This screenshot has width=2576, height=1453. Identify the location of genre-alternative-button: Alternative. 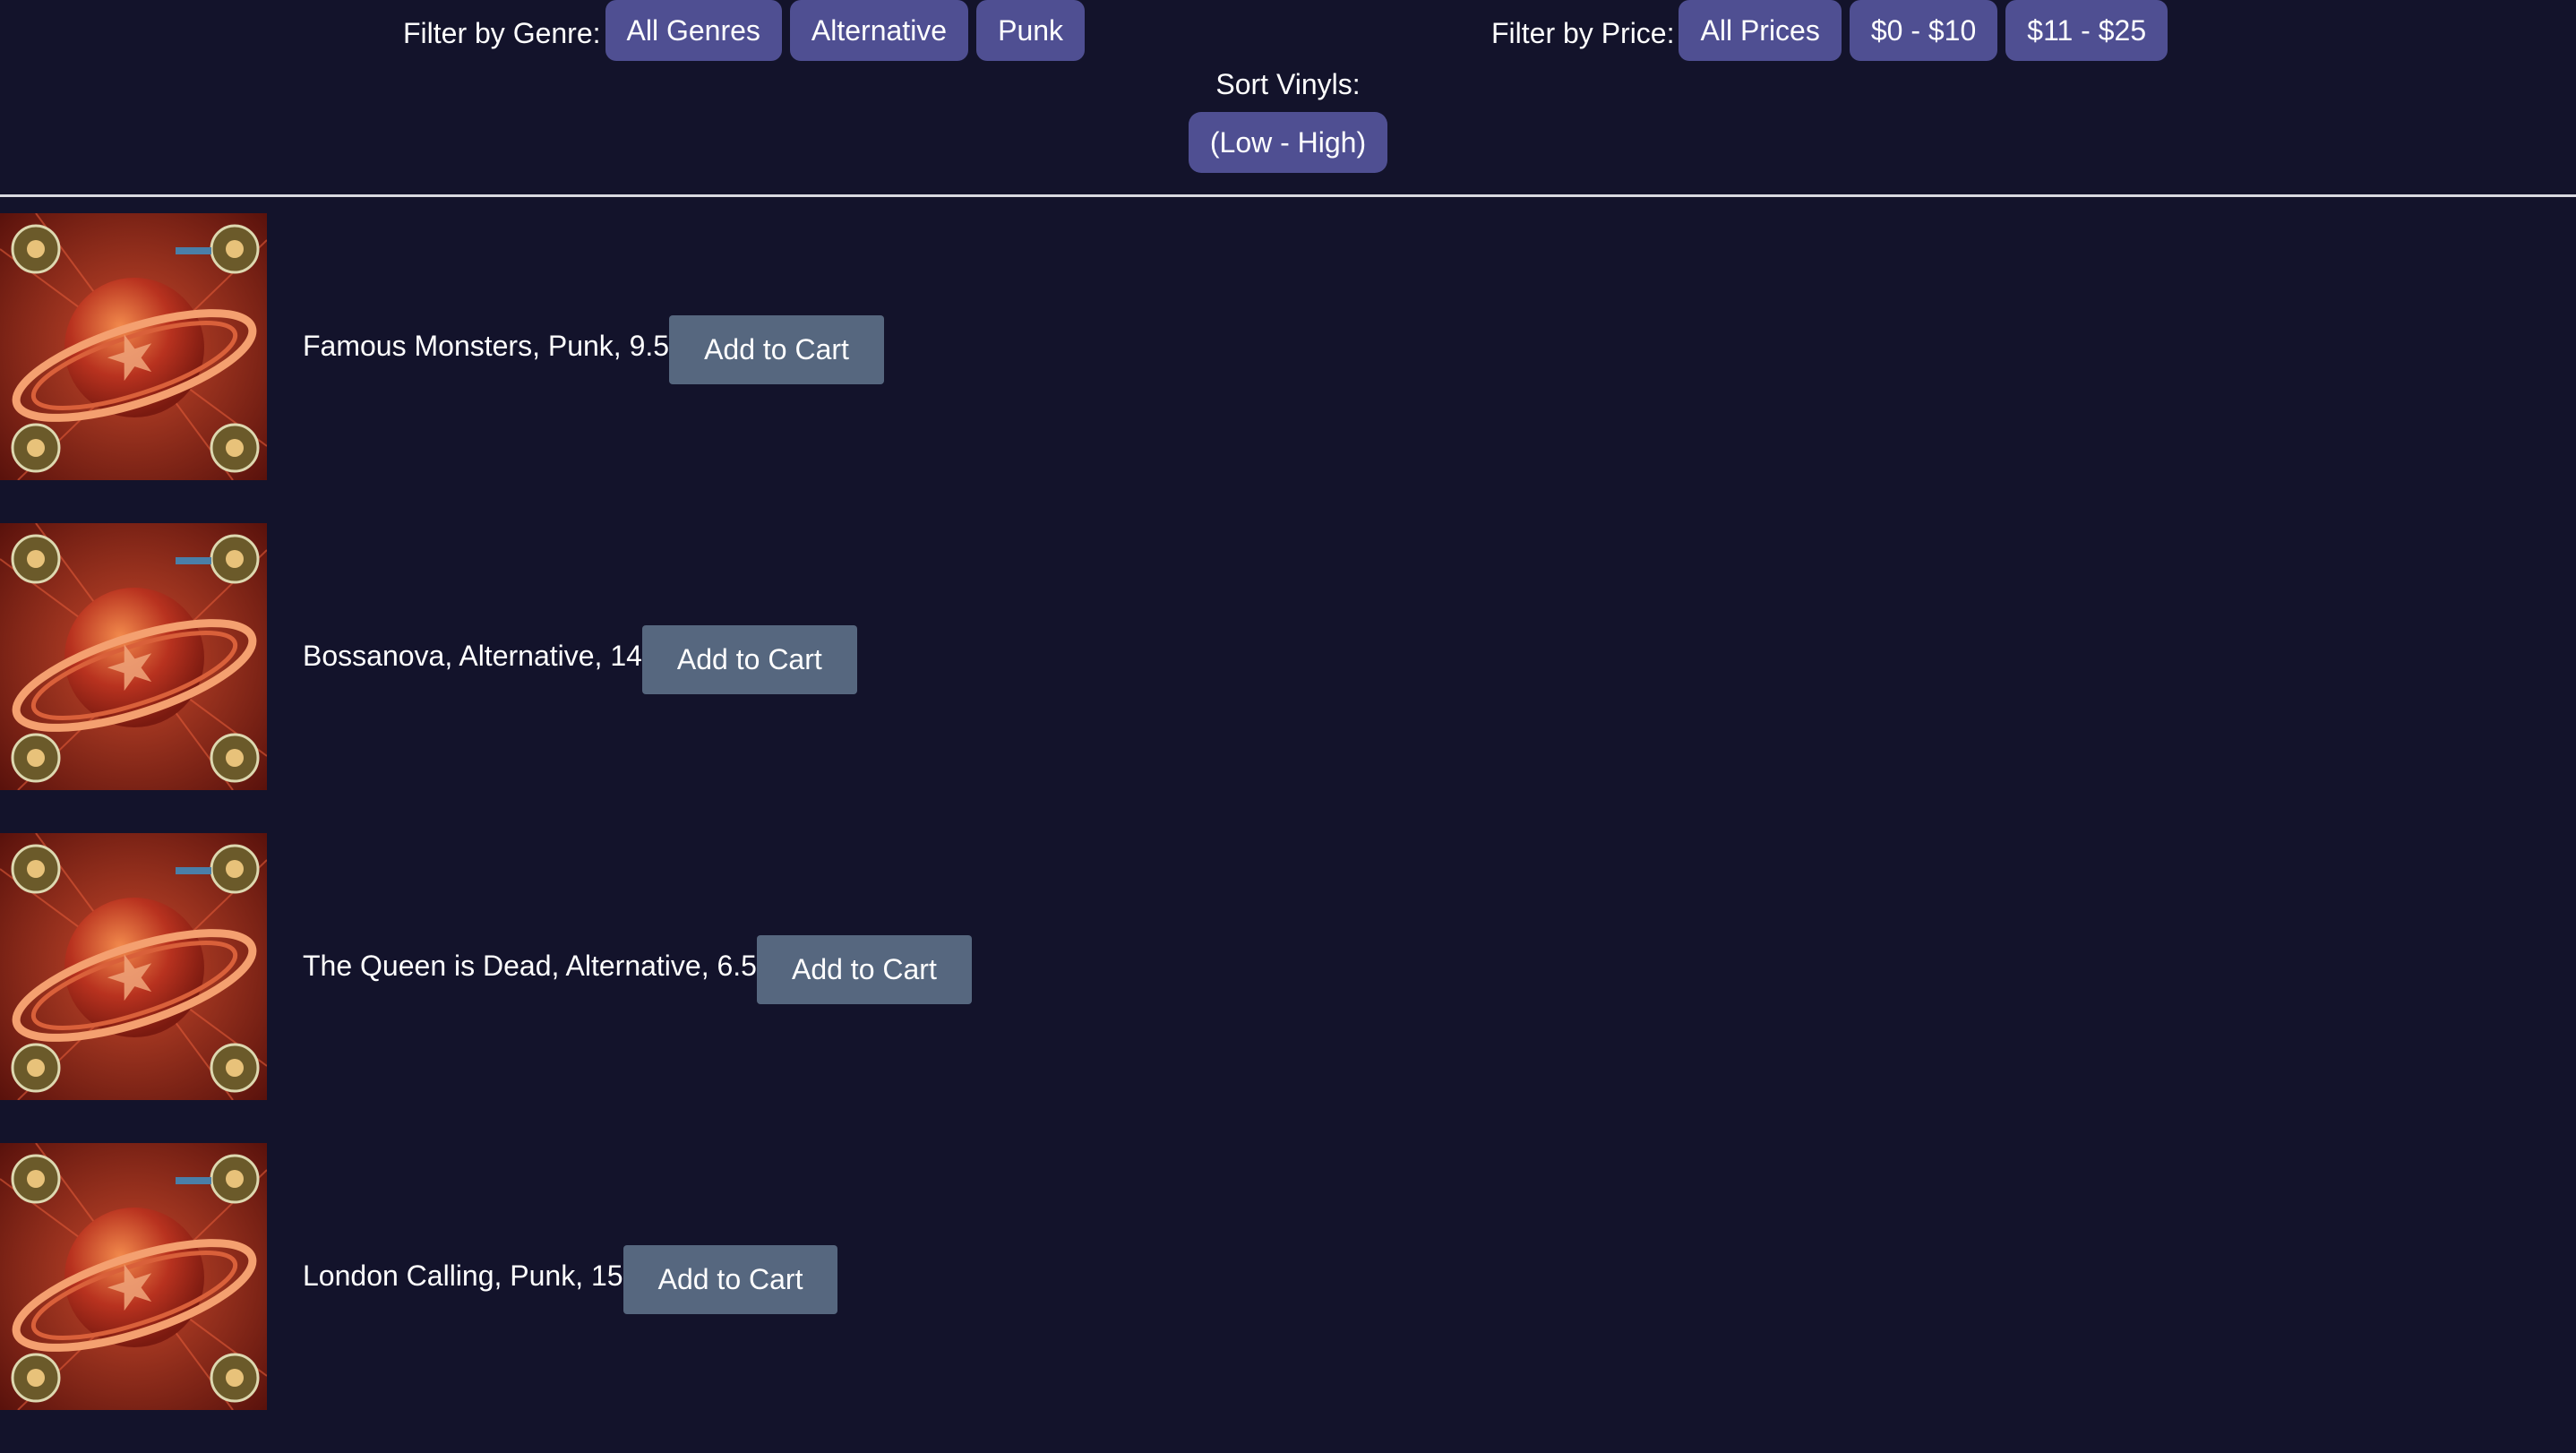
(879, 30).